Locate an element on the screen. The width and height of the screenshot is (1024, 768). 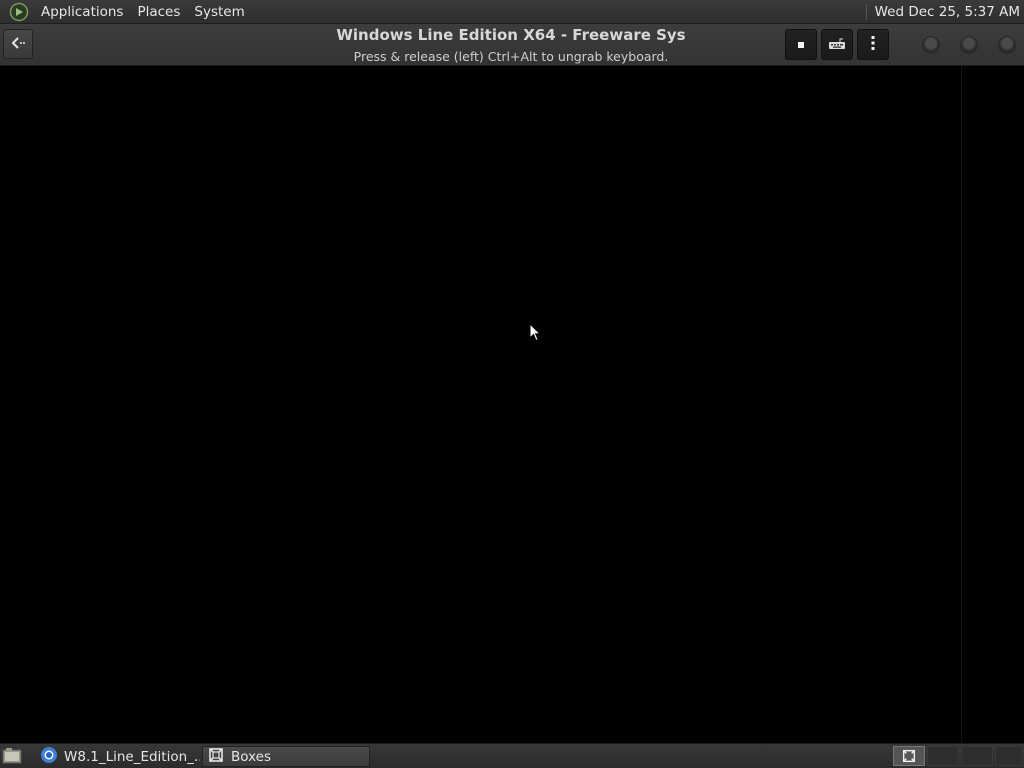
menu-button is located at coordinates (873, 44).